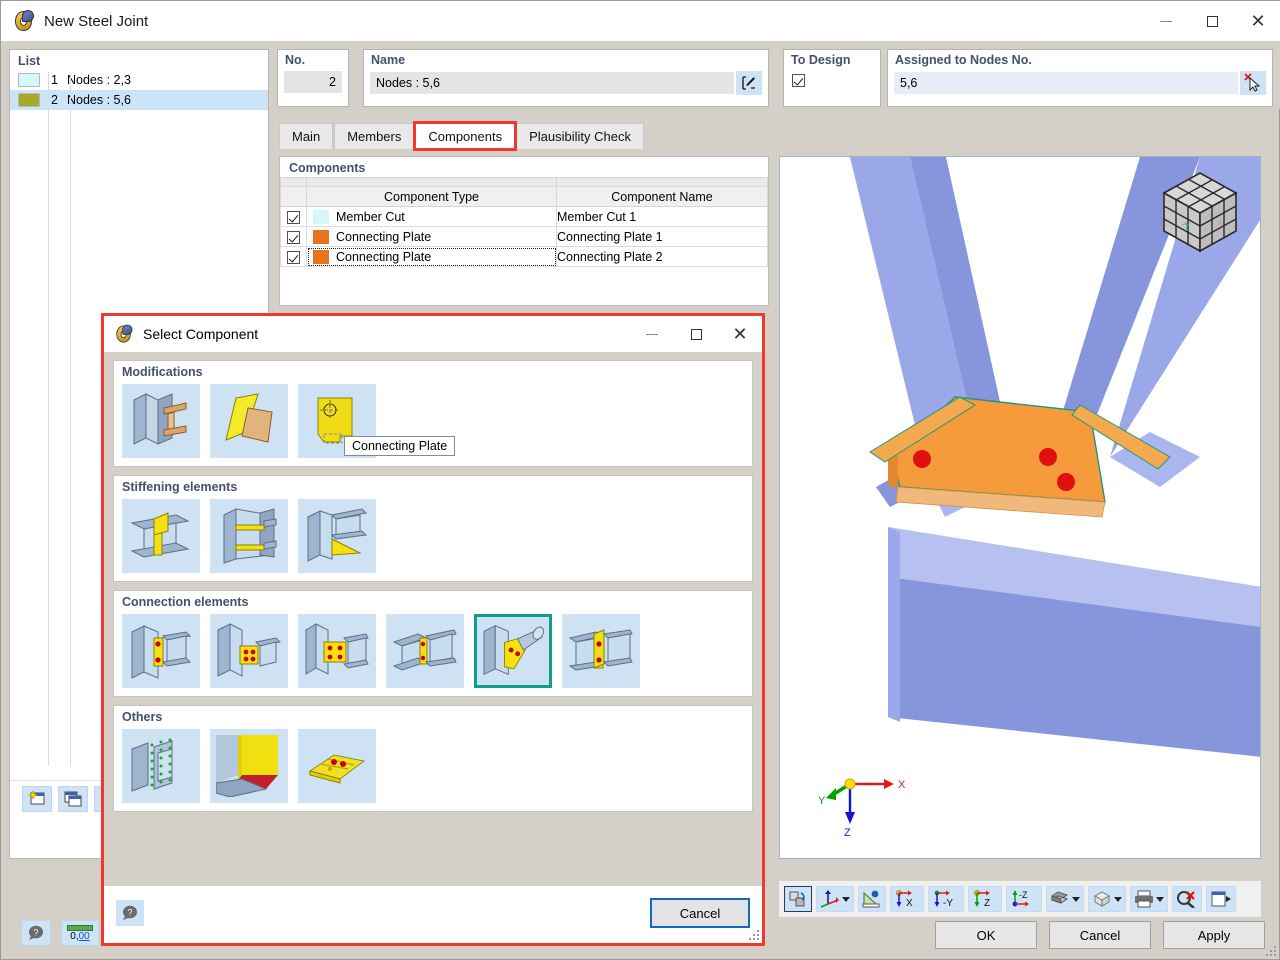 Image resolution: width=1280 pixels, height=960 pixels. Describe the element at coordinates (909, 903) in the screenshot. I see `svg-text: X` at that location.